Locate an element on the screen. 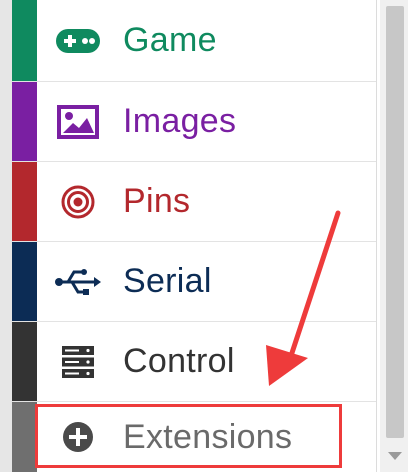  toolbox-scrollbar is located at coordinates (394, 236).